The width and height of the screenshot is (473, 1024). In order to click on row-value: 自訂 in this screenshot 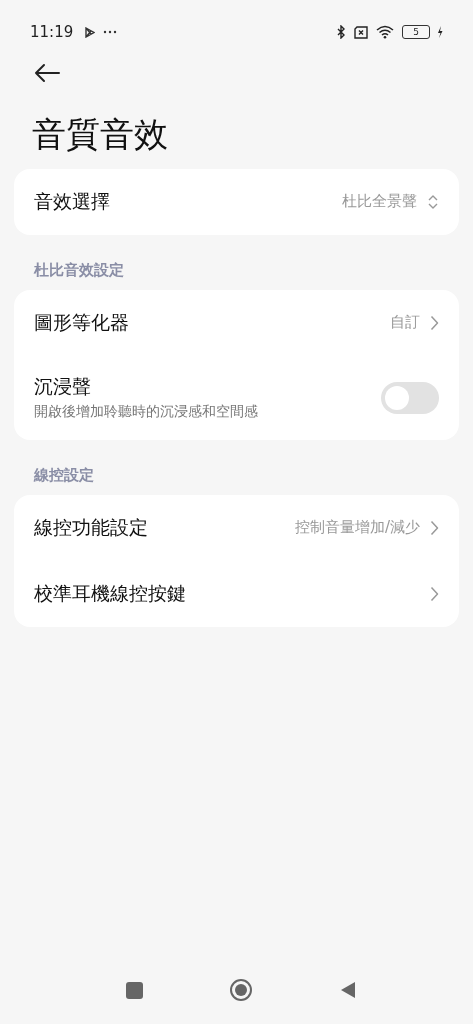, I will do `click(405, 323)`.